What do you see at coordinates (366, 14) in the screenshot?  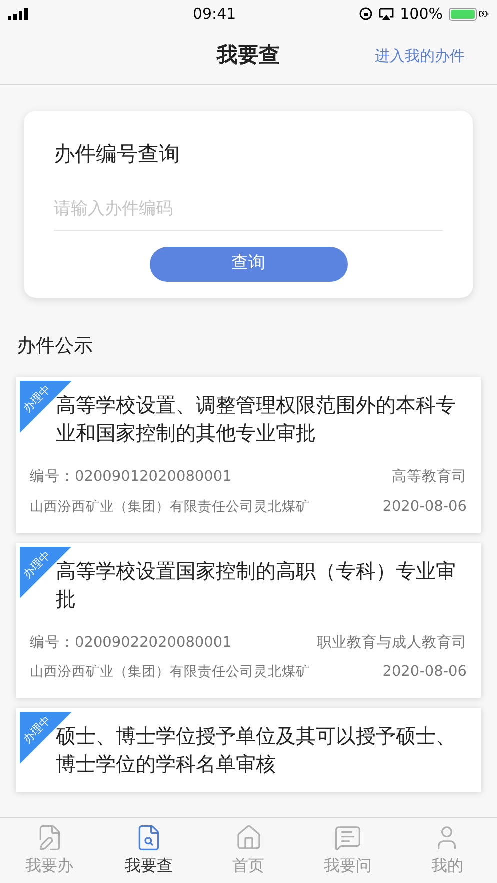 I see `rotation-lock-icon` at bounding box center [366, 14].